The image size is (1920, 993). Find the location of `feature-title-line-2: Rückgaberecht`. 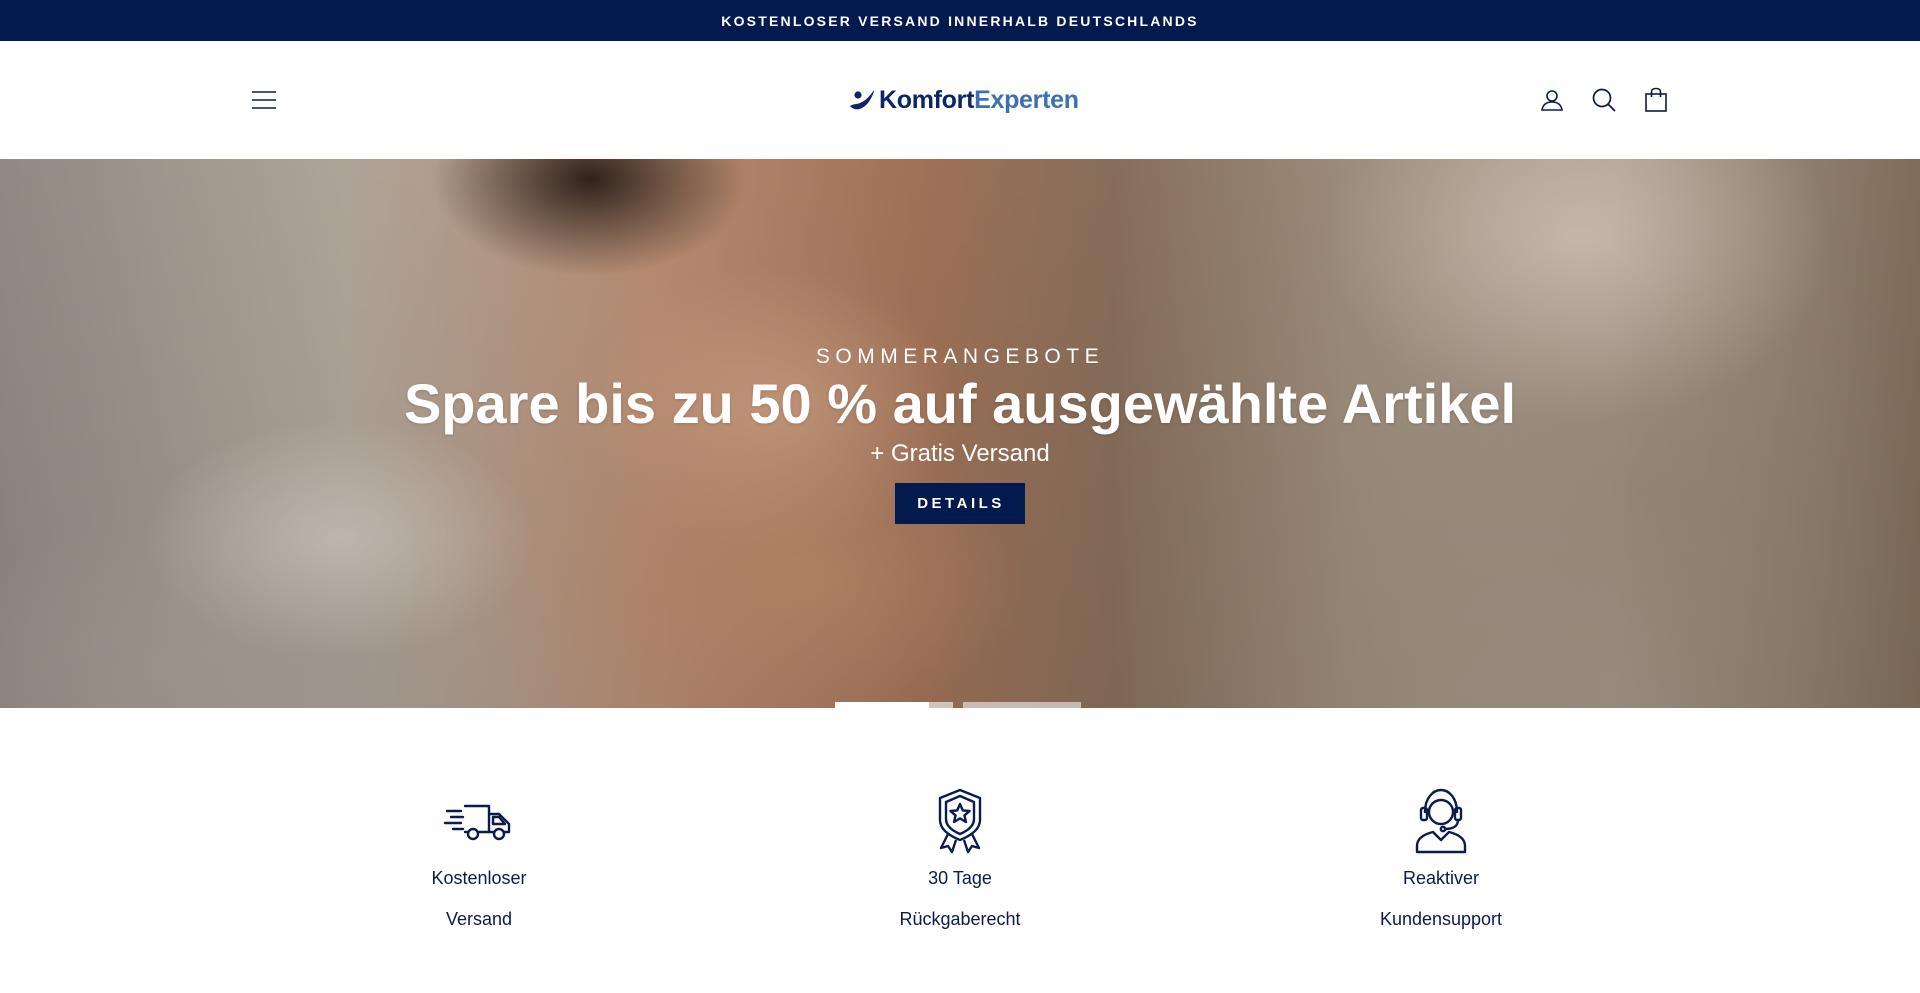

feature-title-line-2: Rückgaberecht is located at coordinates (960, 919).